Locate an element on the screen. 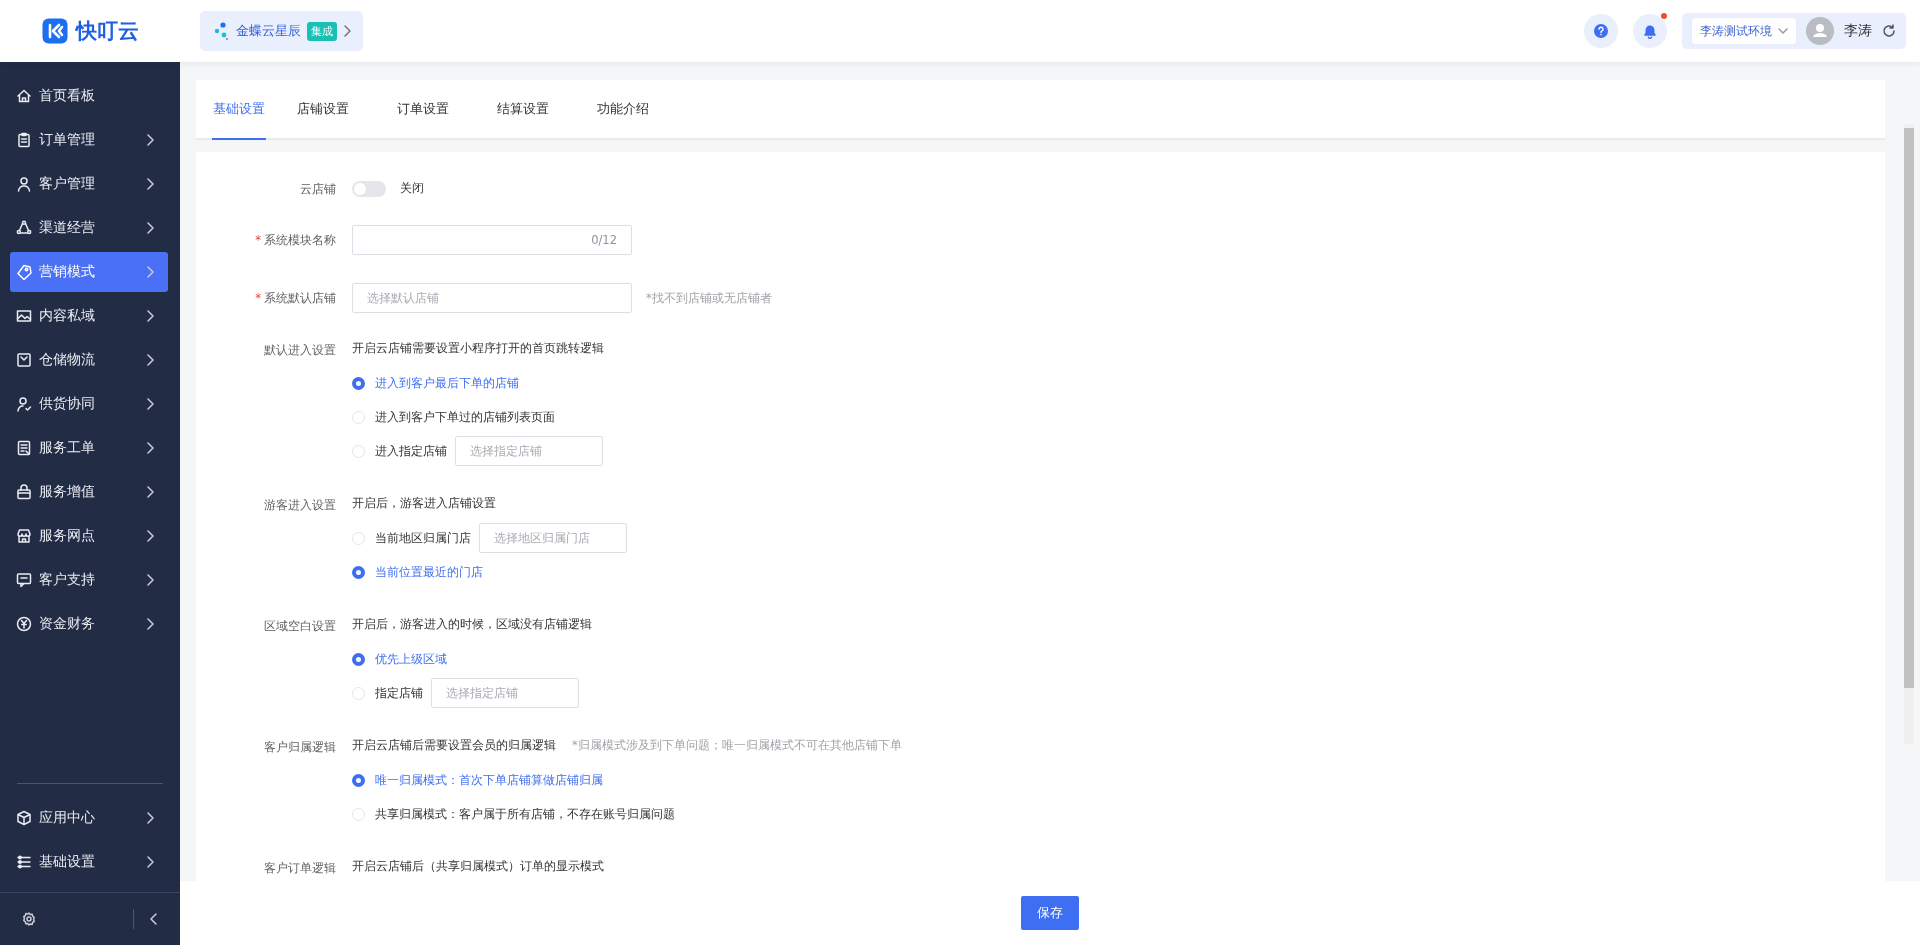  hint-text: *归属模式涉及到下单问题；唯一归属模式不可在其他店铺下单 is located at coordinates (737, 745).